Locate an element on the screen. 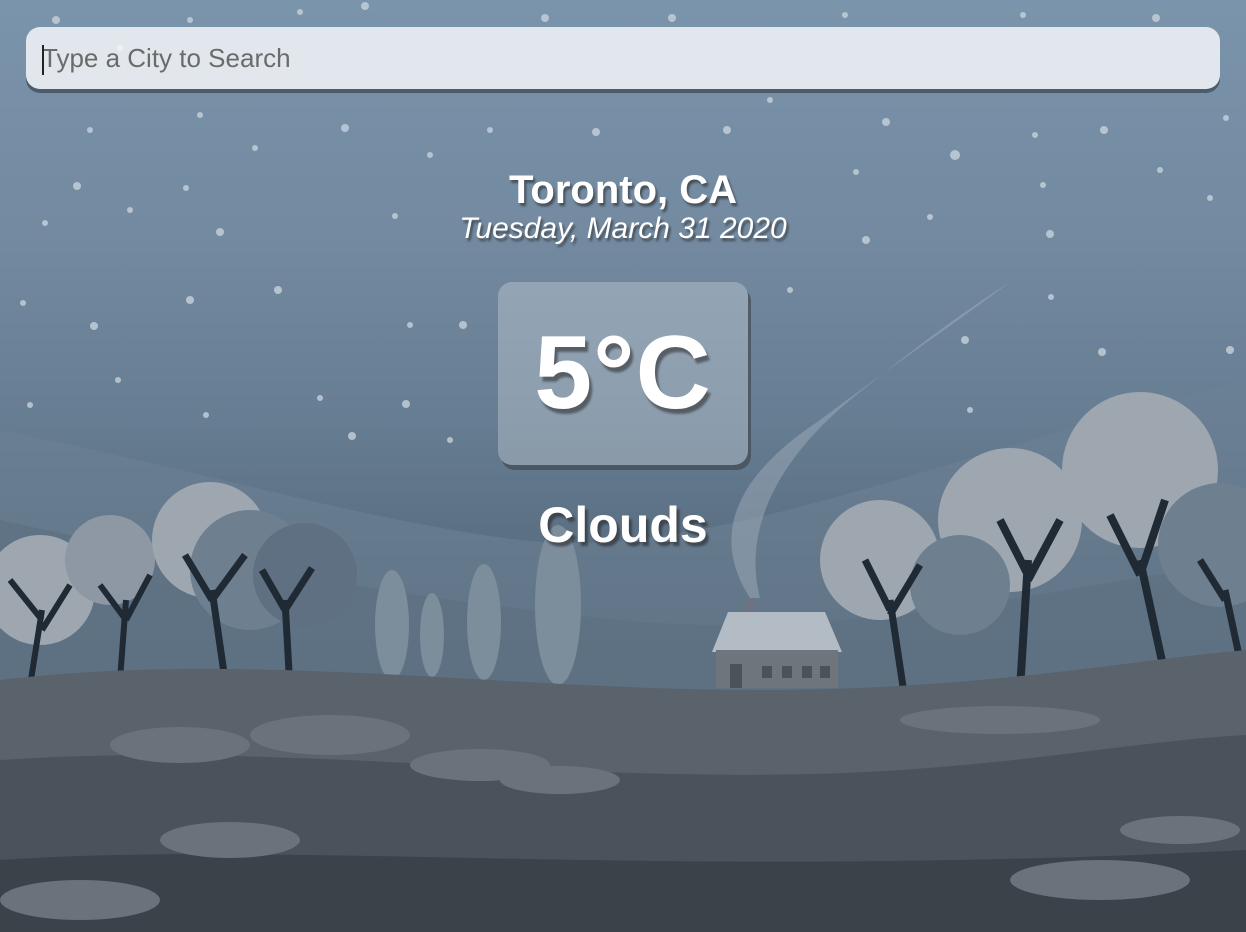 This screenshot has width=1246, height=932. weather-condition: Clouds is located at coordinates (623, 525).